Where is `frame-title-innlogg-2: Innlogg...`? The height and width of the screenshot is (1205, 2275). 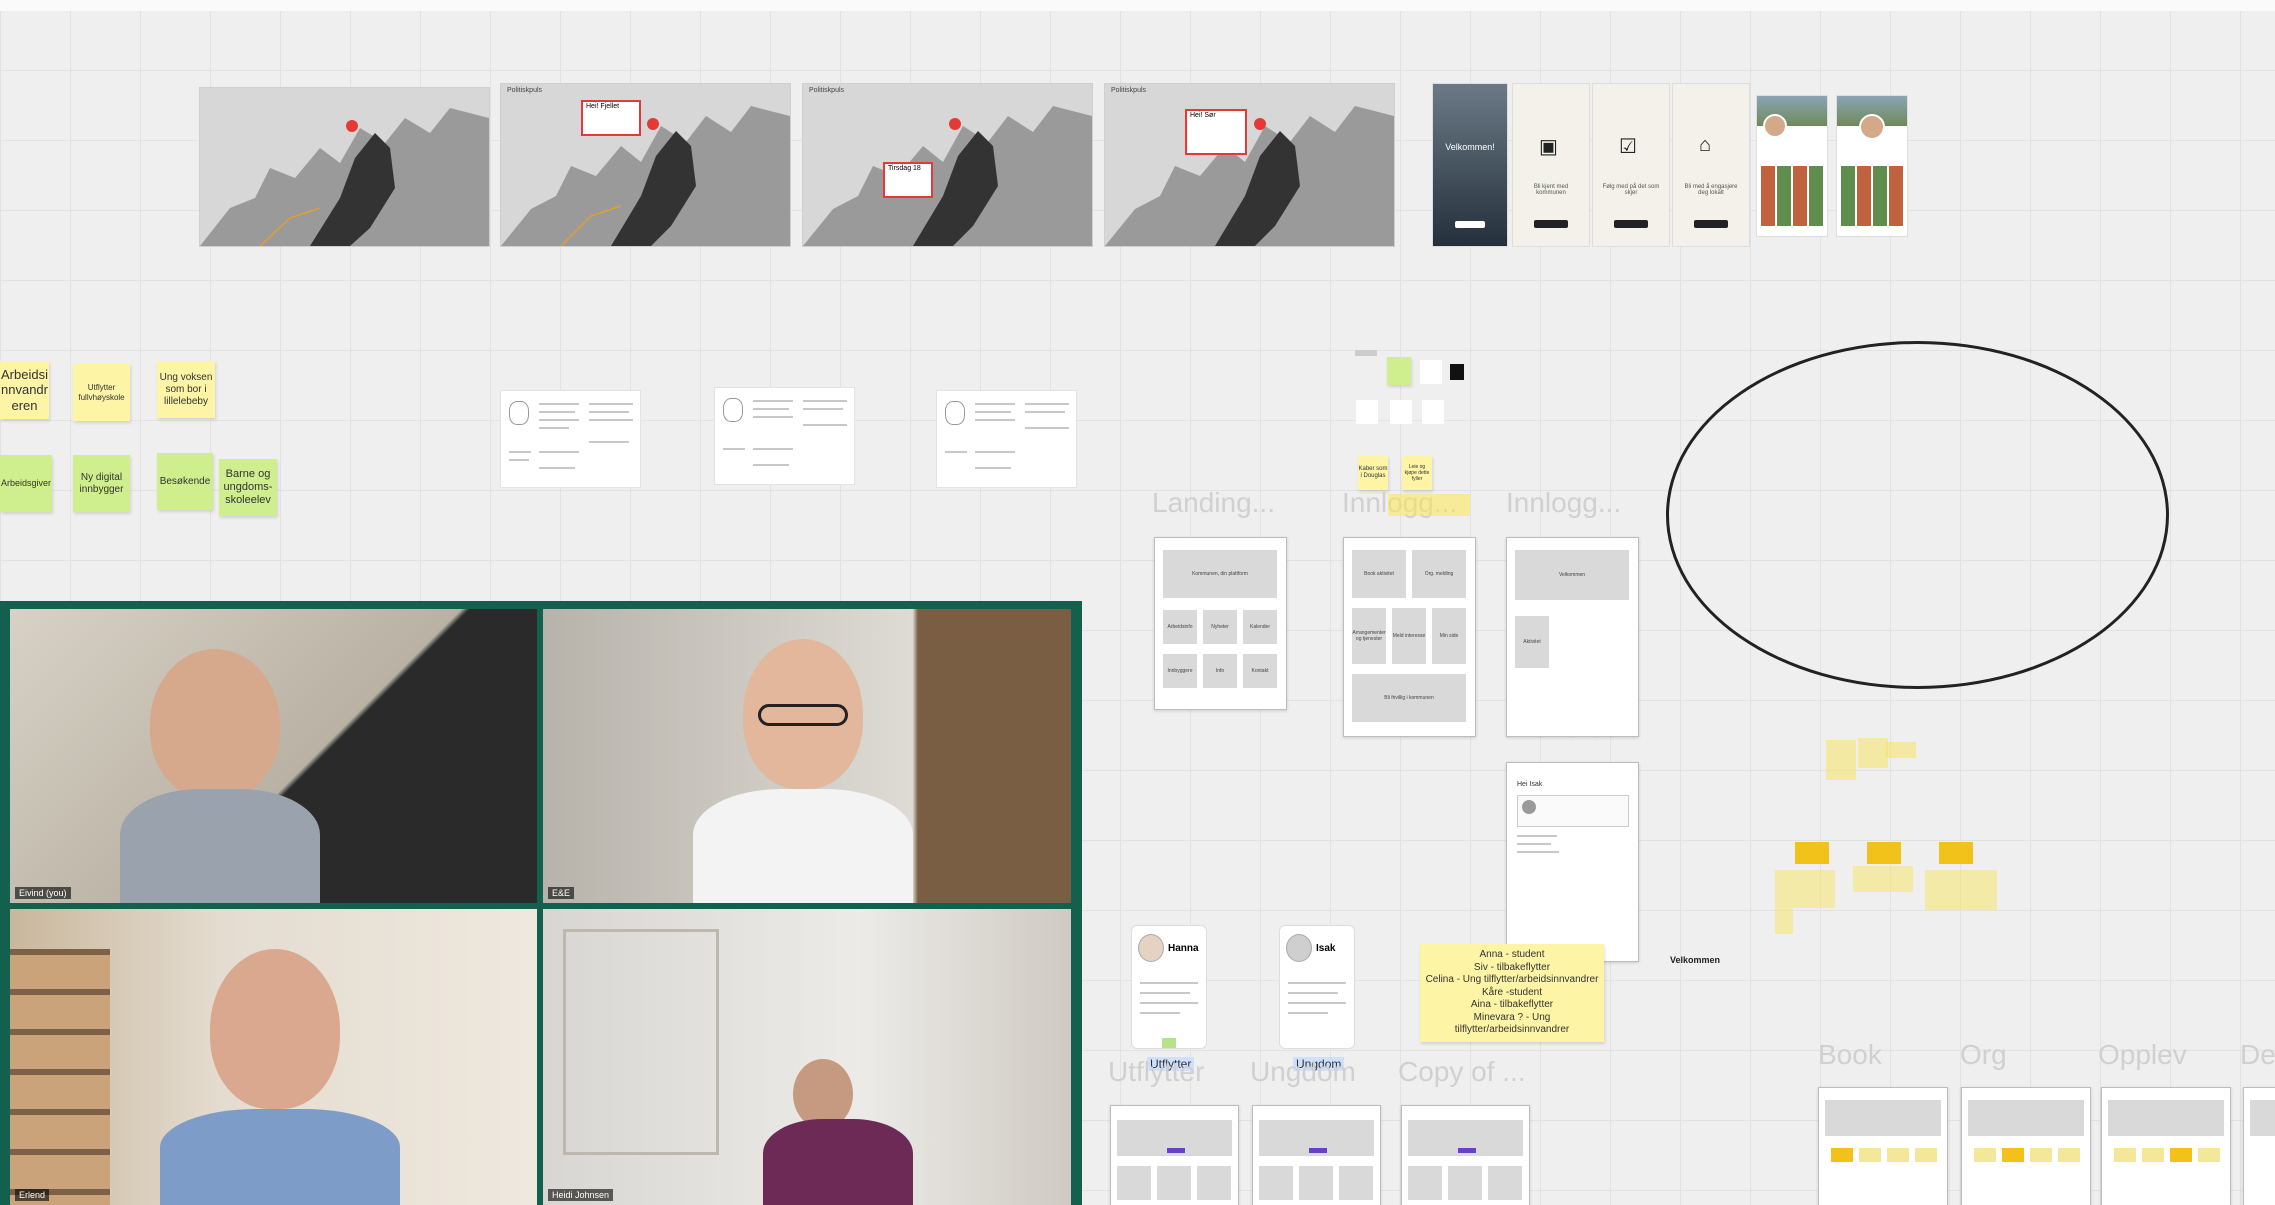 frame-title-innlogg-2: Innlogg... is located at coordinates (1563, 503).